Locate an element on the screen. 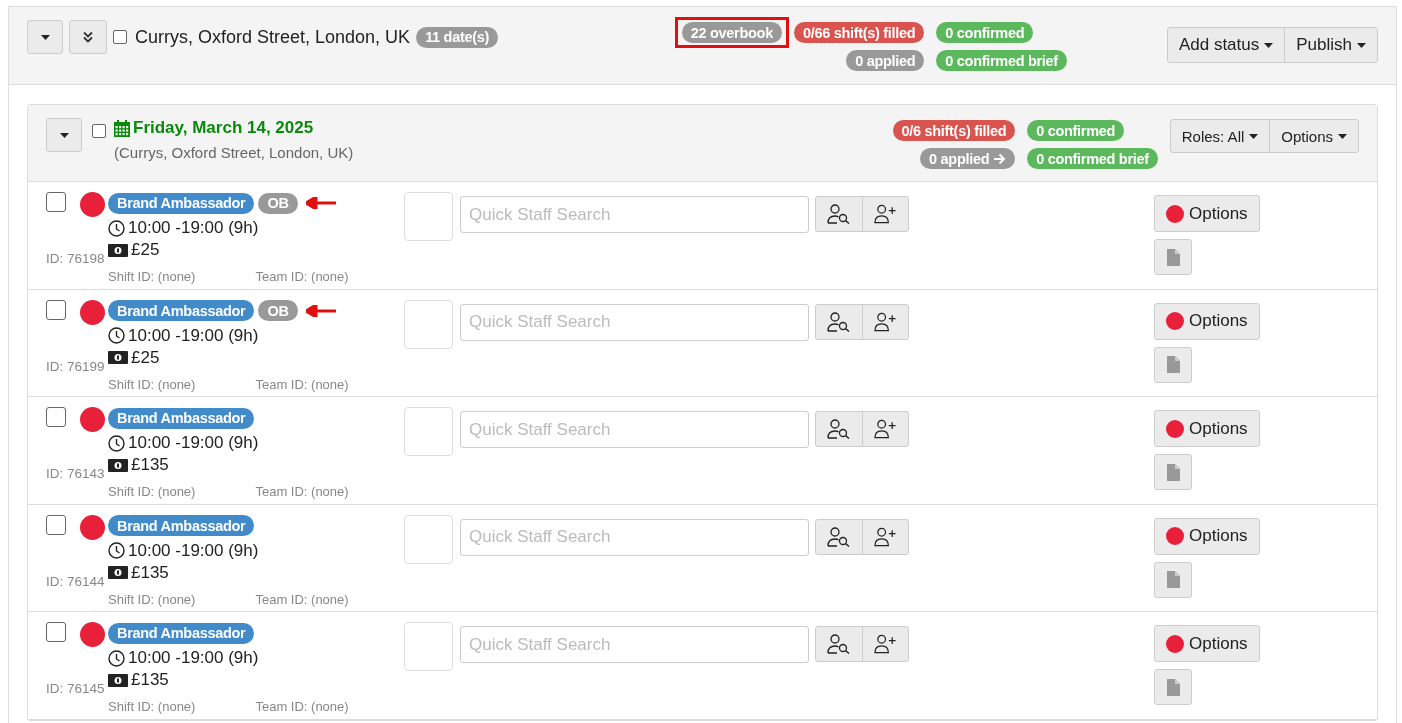  shift-id-number: ID: 76144 is located at coordinates (76, 581).